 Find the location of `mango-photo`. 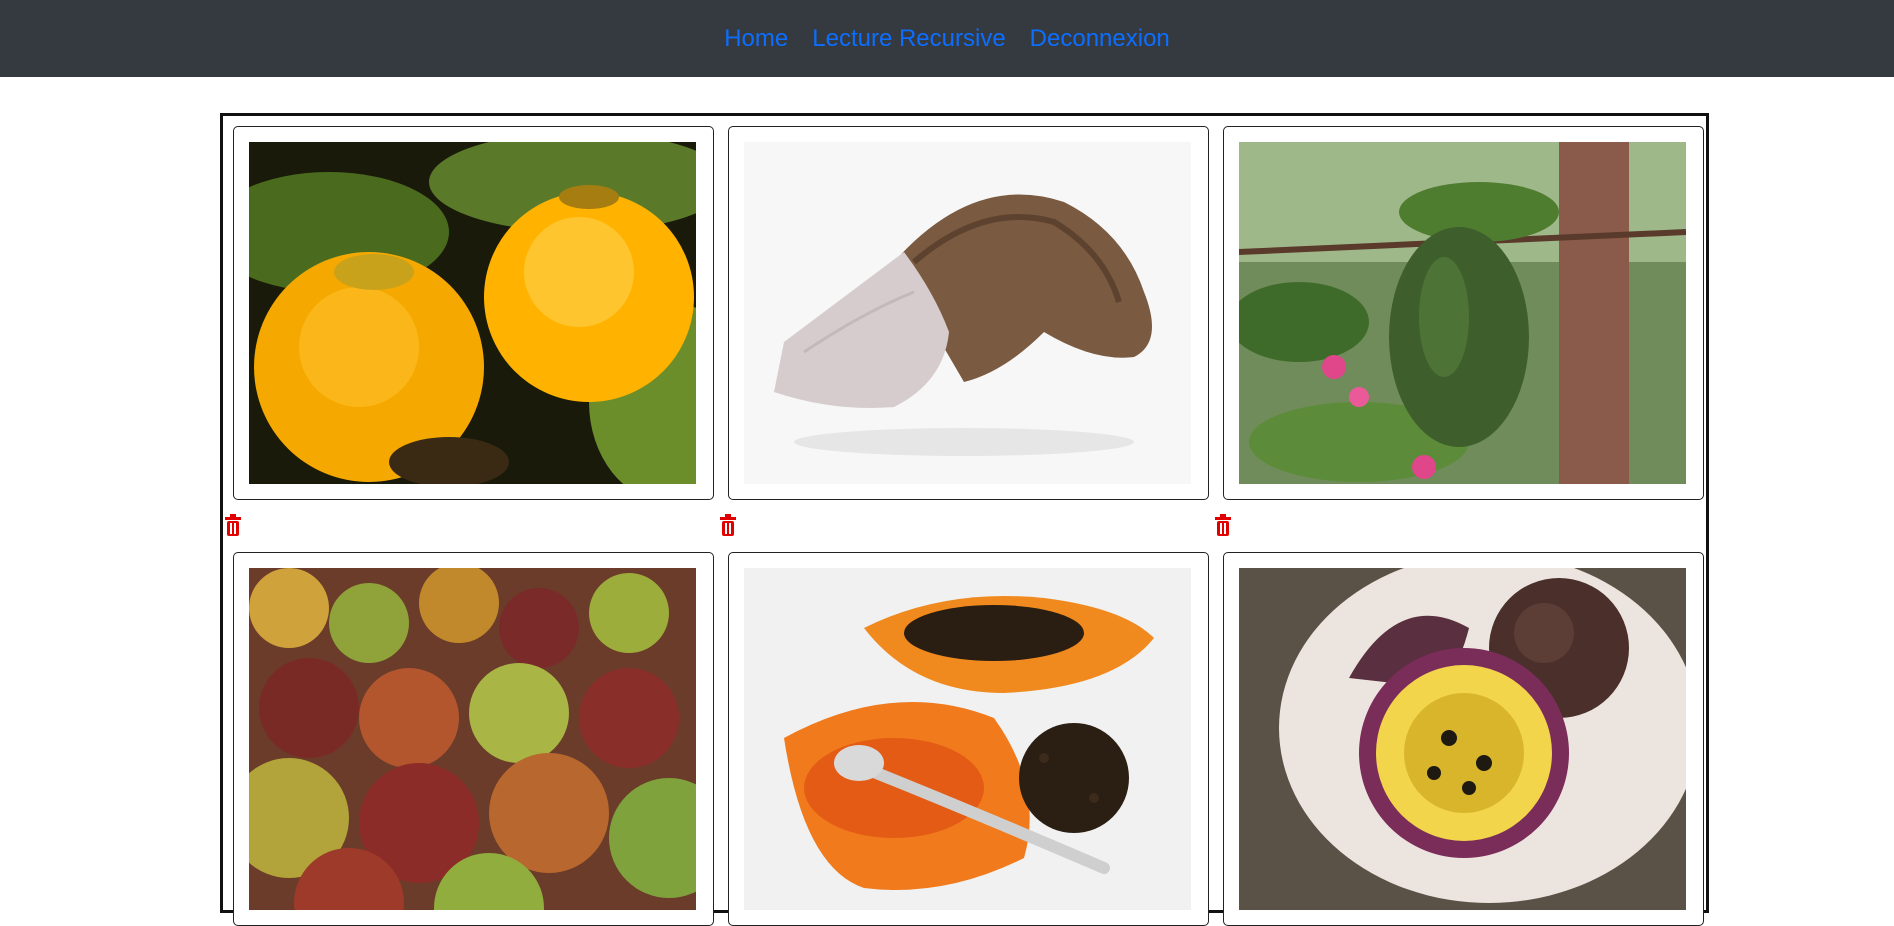

mango-photo is located at coordinates (472, 739).